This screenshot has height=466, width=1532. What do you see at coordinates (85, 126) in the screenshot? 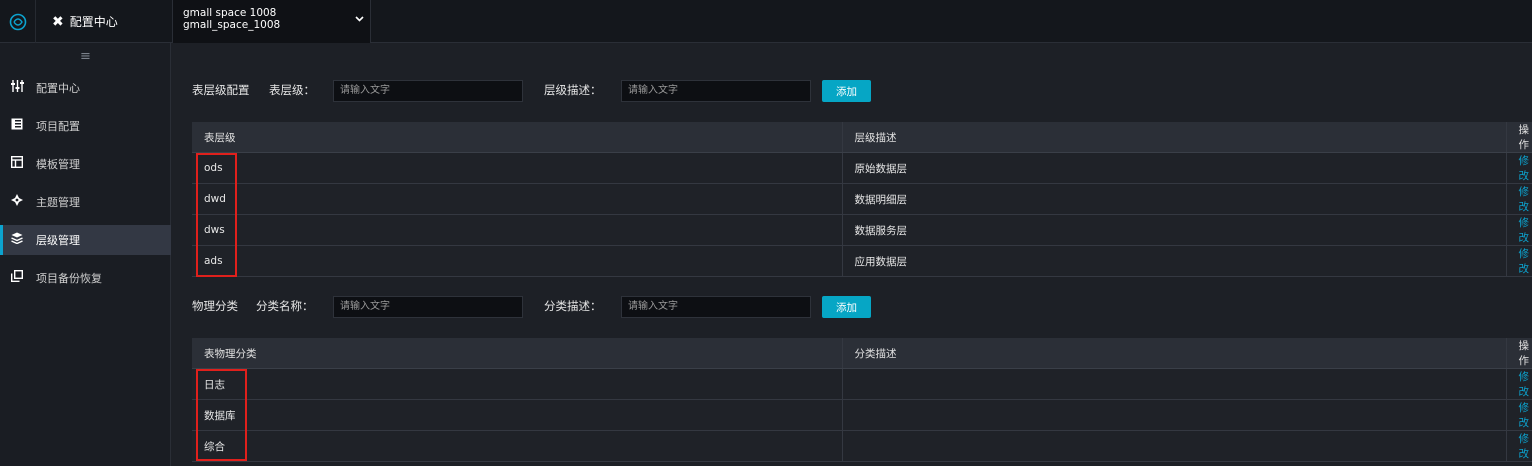
I see `sidebar-item-project-config: 项目配置` at bounding box center [85, 126].